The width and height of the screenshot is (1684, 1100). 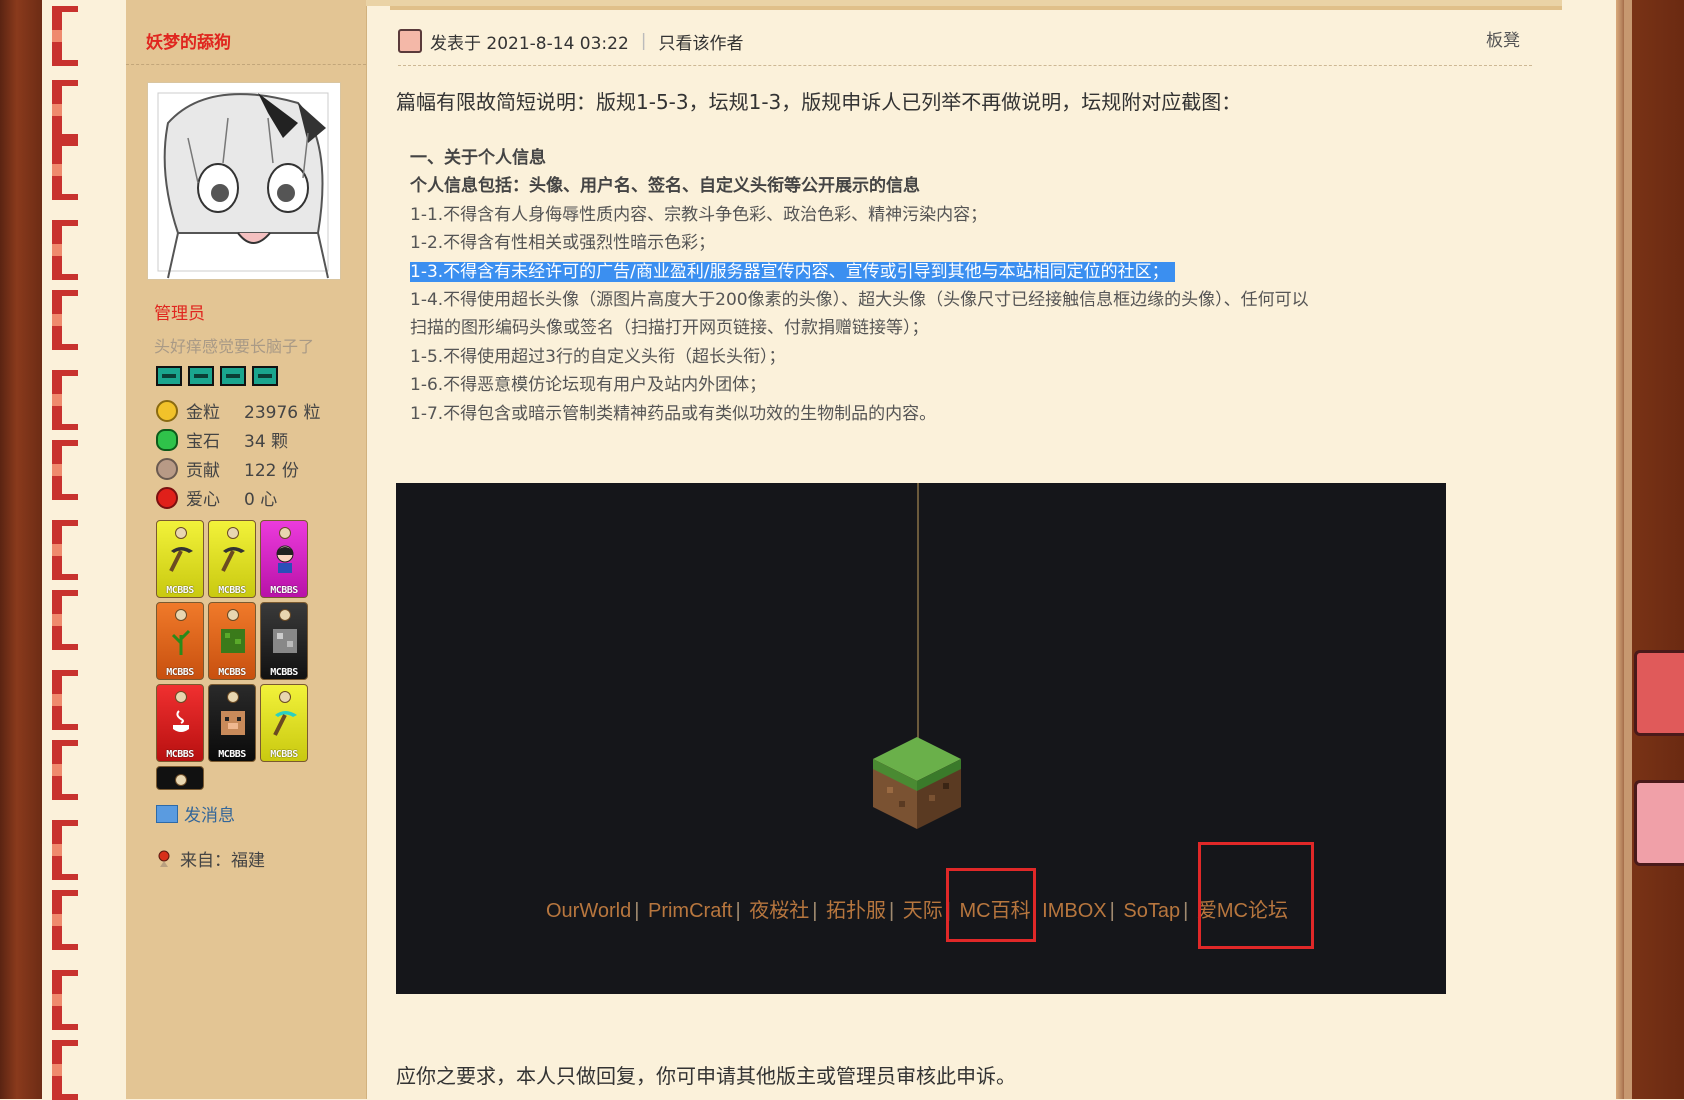 What do you see at coordinates (167, 410) in the screenshot?
I see `gold-nugget-icon` at bounding box center [167, 410].